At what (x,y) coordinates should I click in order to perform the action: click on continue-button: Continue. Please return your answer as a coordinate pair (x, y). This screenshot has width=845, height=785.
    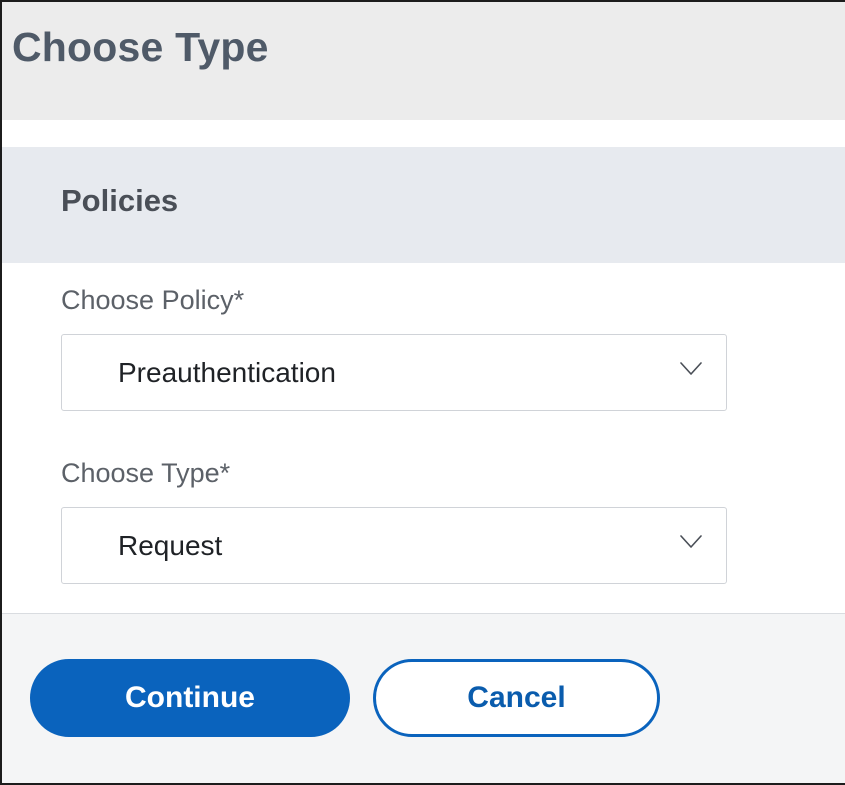
    Looking at the image, I should click on (190, 698).